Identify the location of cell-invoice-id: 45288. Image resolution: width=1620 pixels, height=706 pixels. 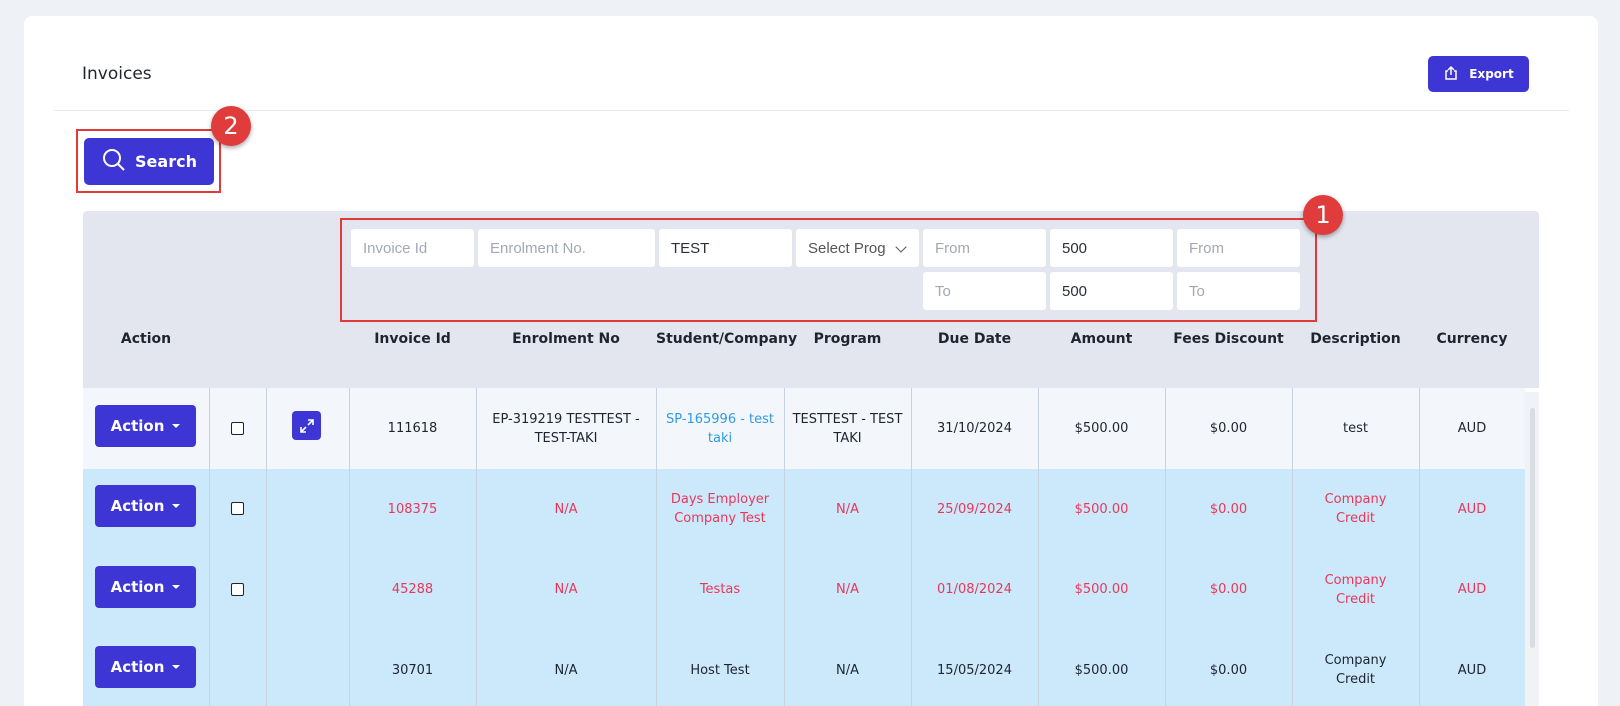
(412, 589).